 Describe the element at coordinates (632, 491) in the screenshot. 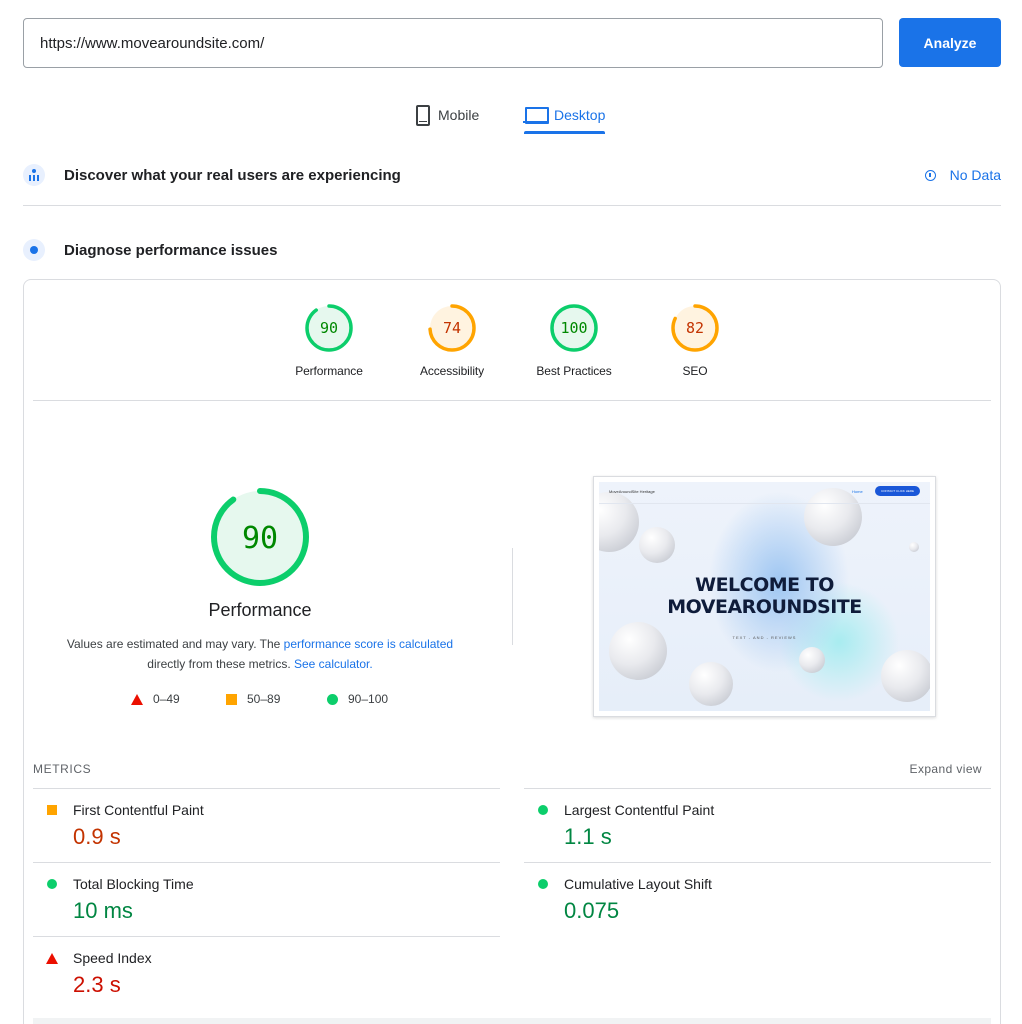

I see `screenshot-logo: MoveAroundSite Heritage` at that location.